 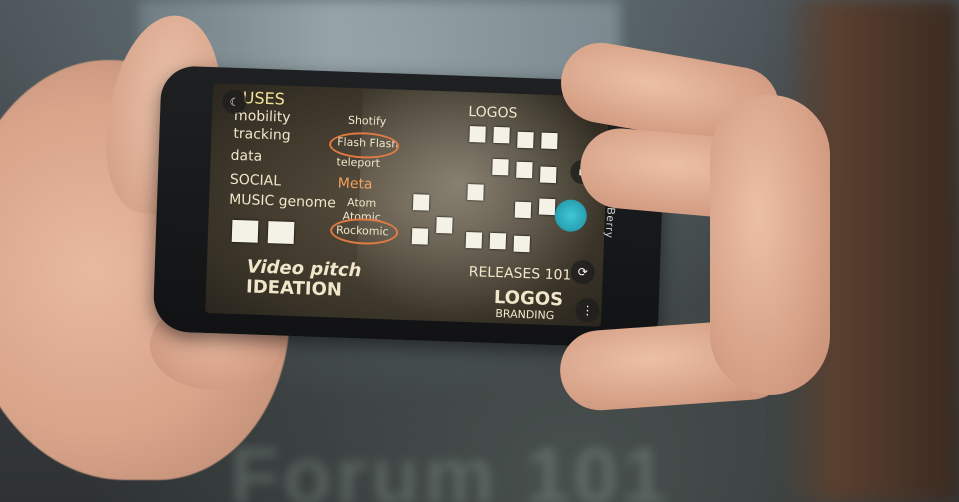 I want to click on note-atom: Atom, so click(x=361, y=202).